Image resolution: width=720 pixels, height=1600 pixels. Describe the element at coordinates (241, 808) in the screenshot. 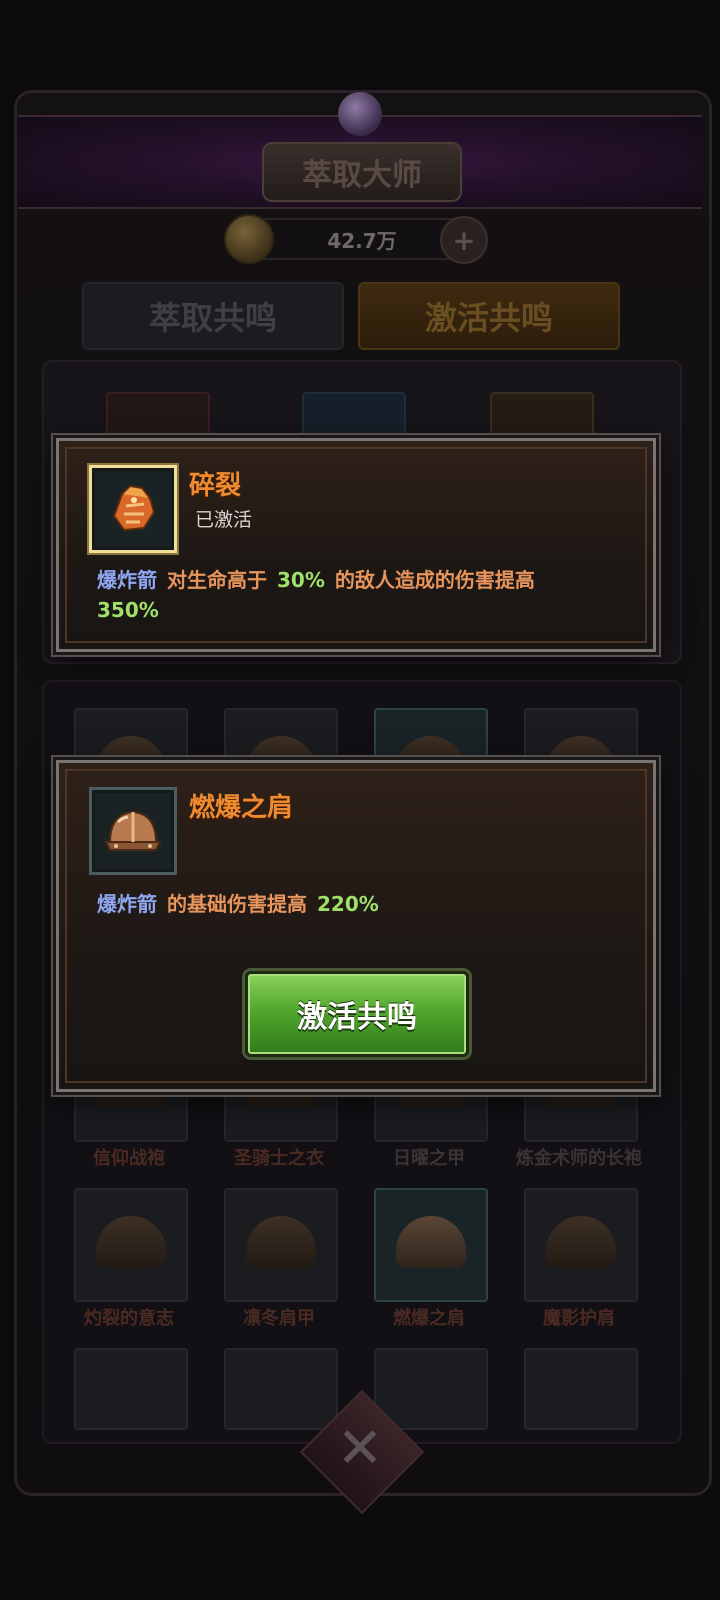

I see `card-title: 燃爆之肩` at that location.